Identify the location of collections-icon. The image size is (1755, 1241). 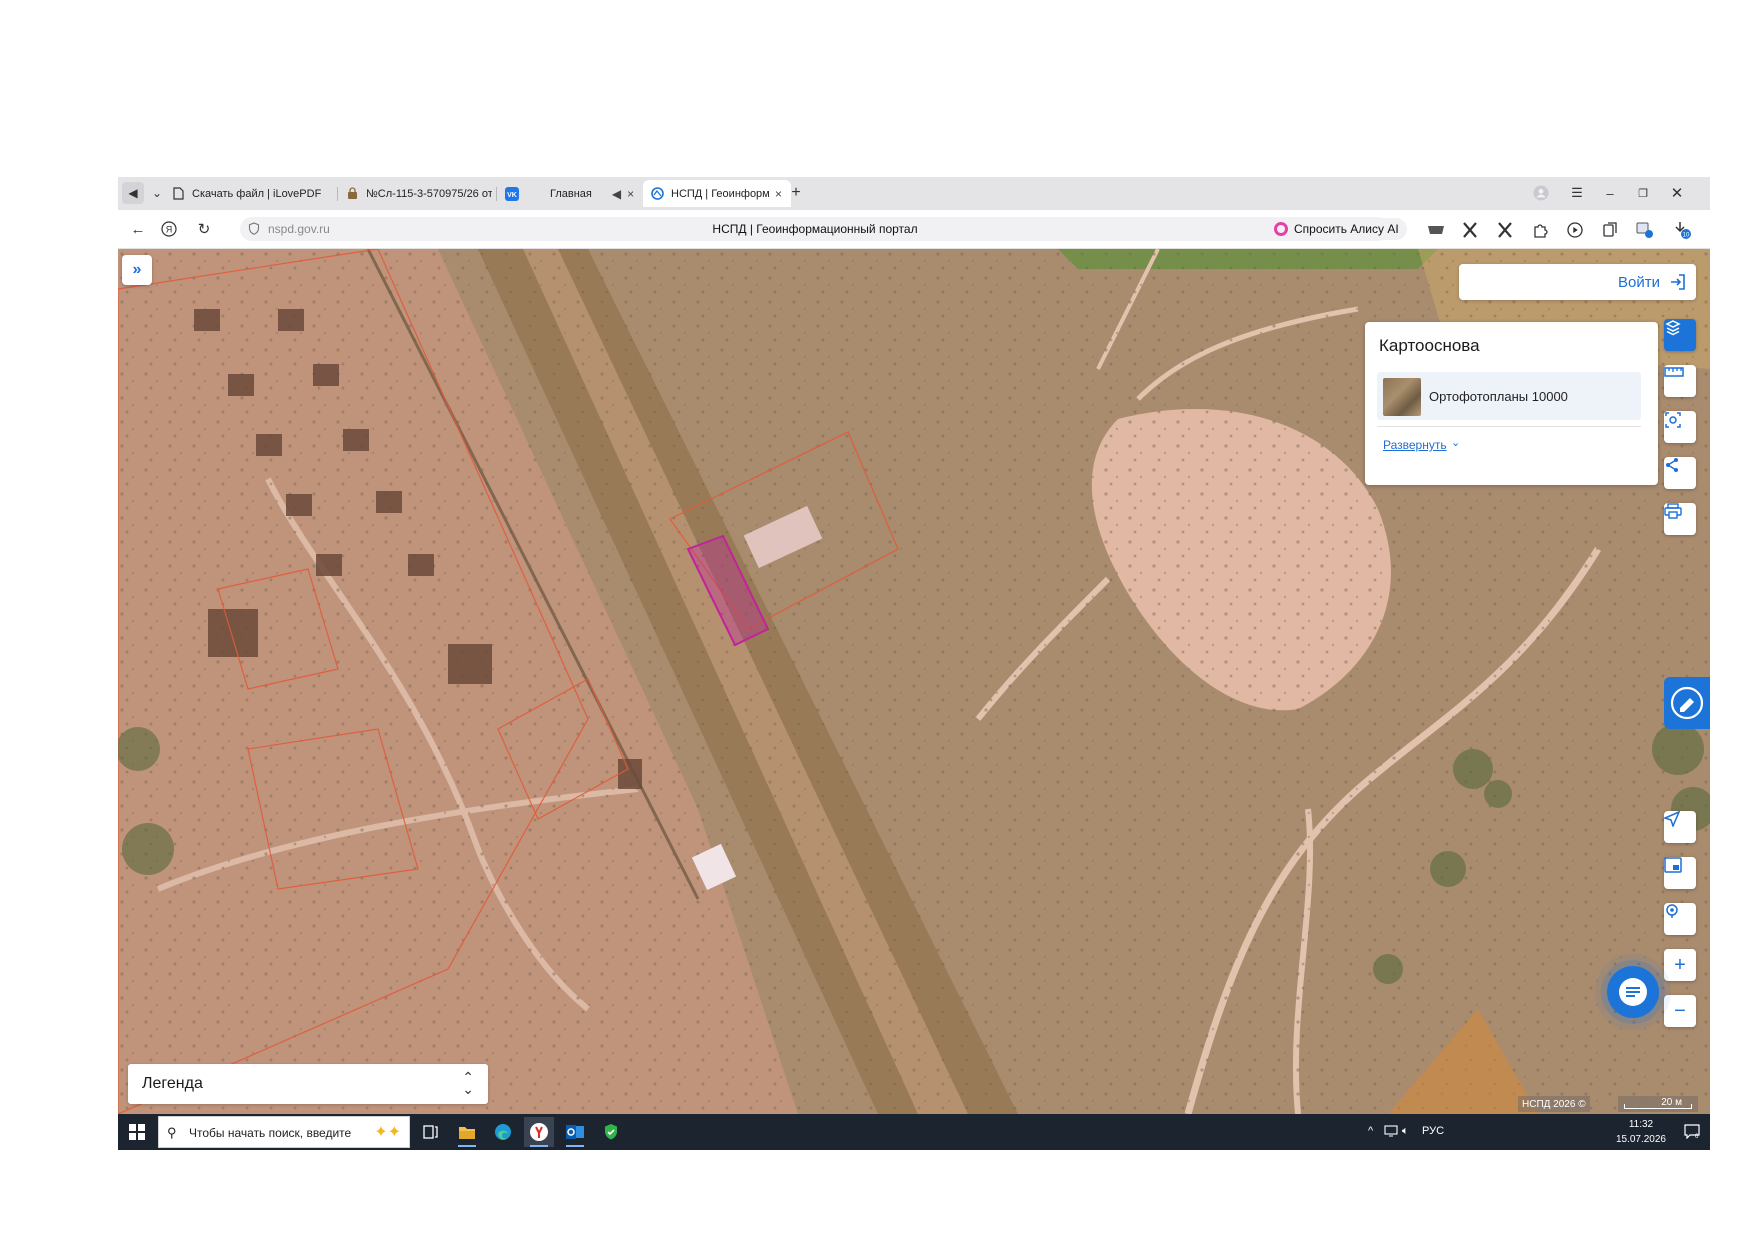
(1610, 230).